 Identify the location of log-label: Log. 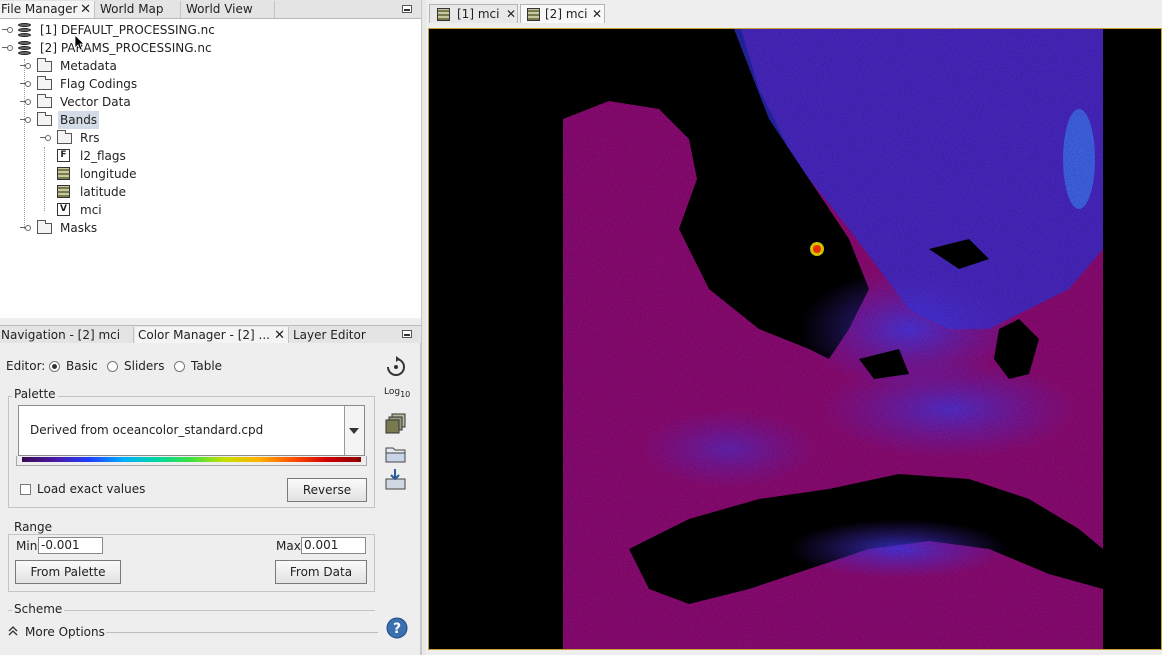
(392, 392).